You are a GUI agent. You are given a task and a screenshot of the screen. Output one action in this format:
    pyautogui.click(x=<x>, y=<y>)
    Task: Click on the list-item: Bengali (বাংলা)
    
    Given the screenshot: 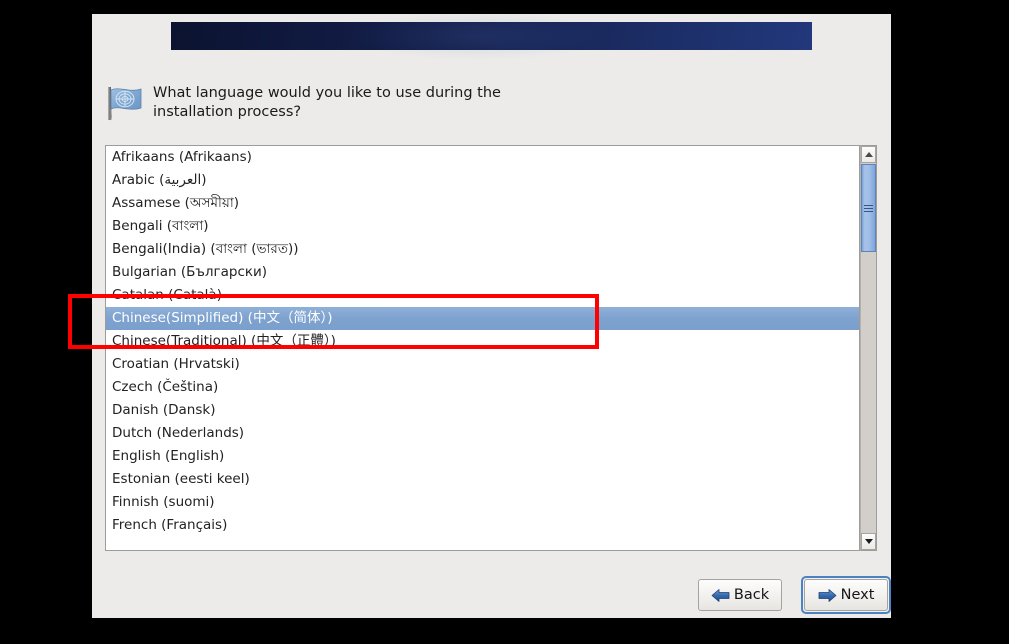 What is the action you would take?
    pyautogui.click(x=482, y=226)
    